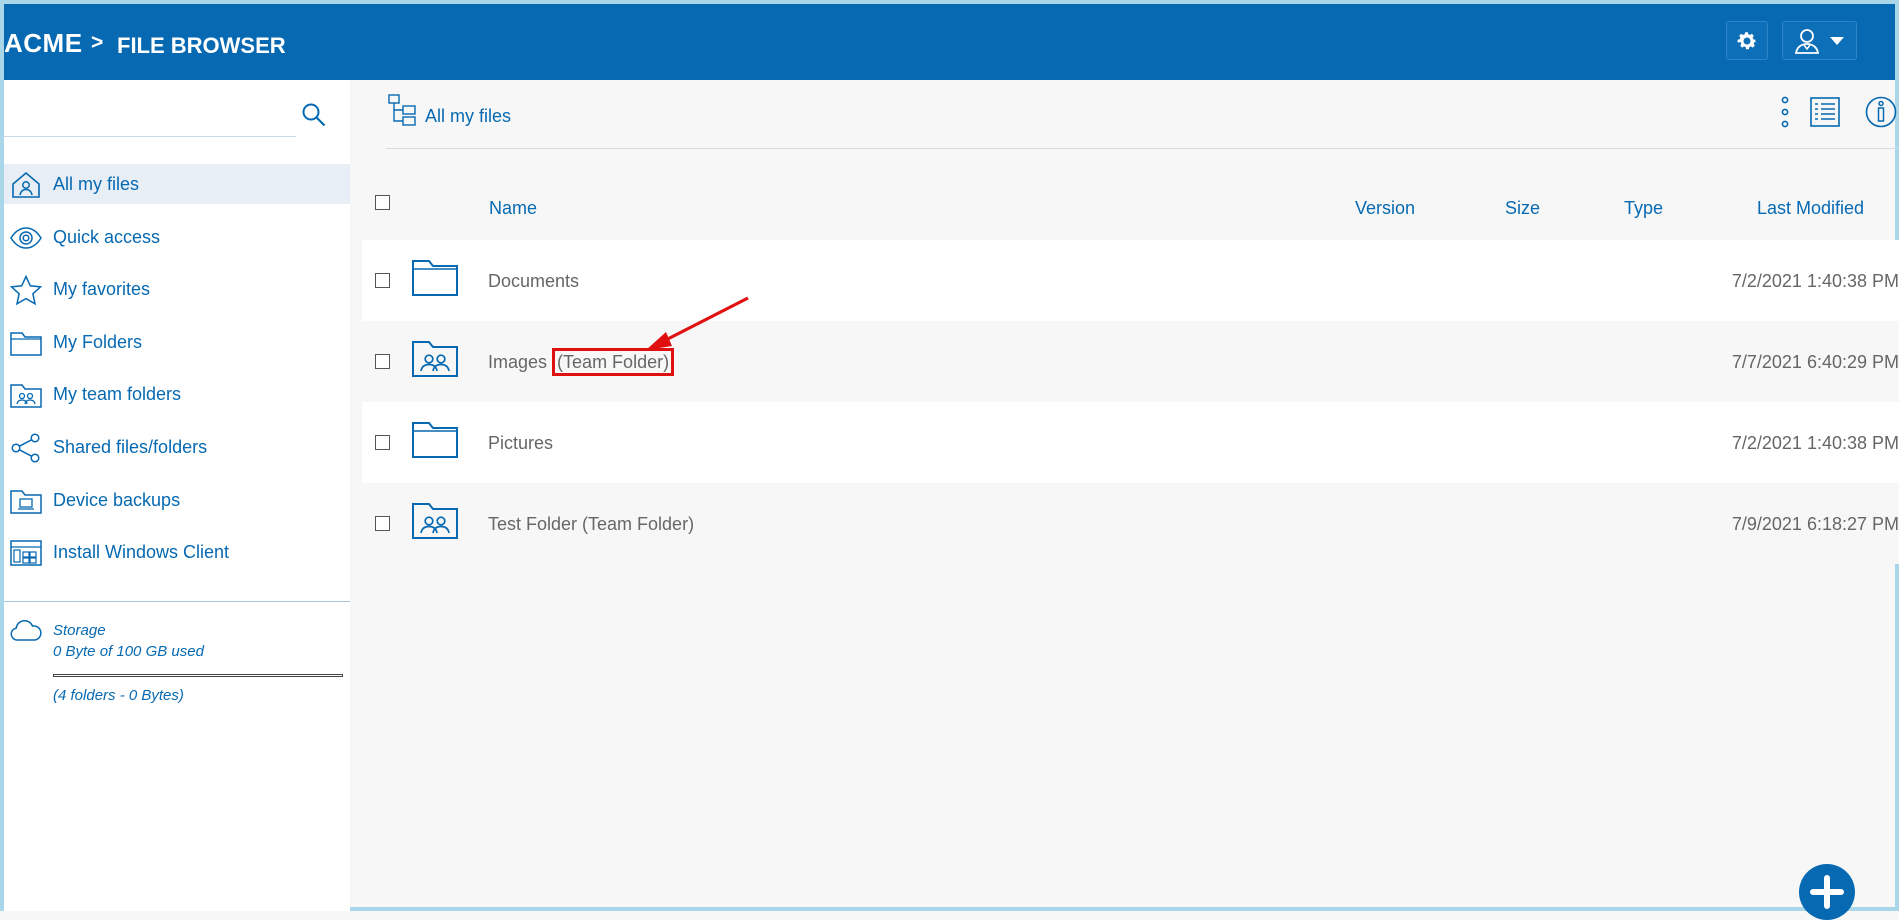  What do you see at coordinates (141, 118) in the screenshot?
I see `search-input` at bounding box center [141, 118].